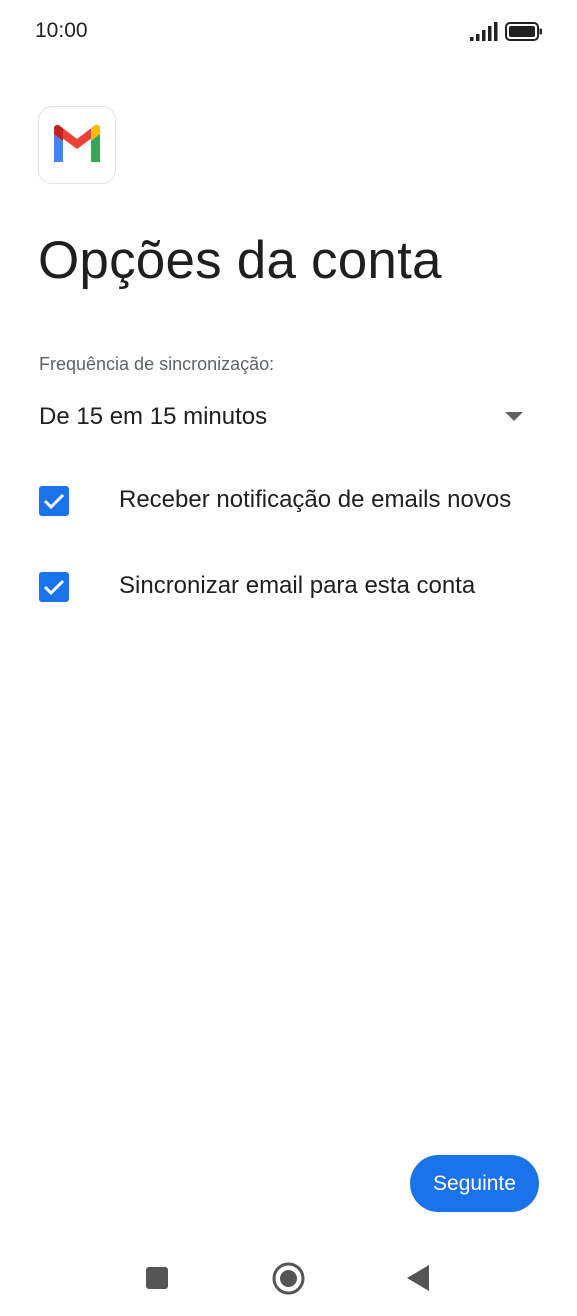  What do you see at coordinates (297, 585) in the screenshot?
I see `sync-email-label: Sincronizar email para esta conta` at bounding box center [297, 585].